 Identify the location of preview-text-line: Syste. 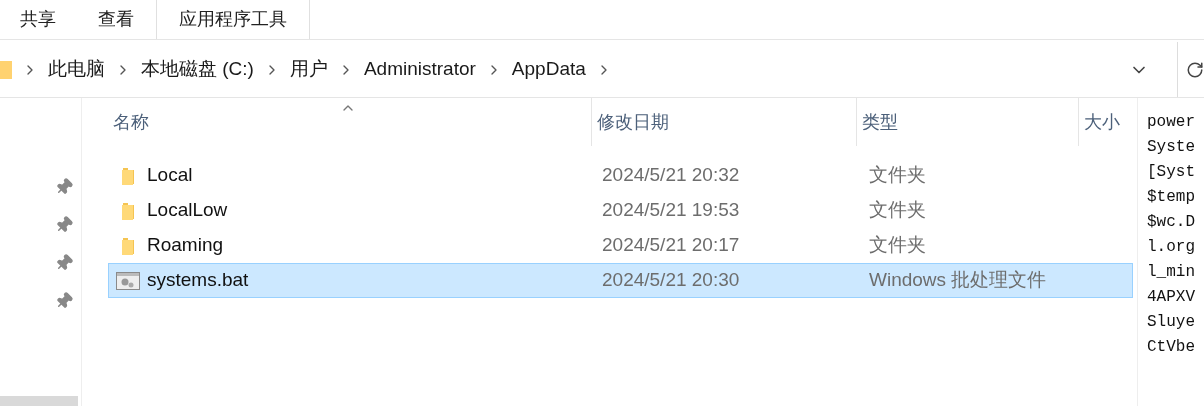
(1171, 147).